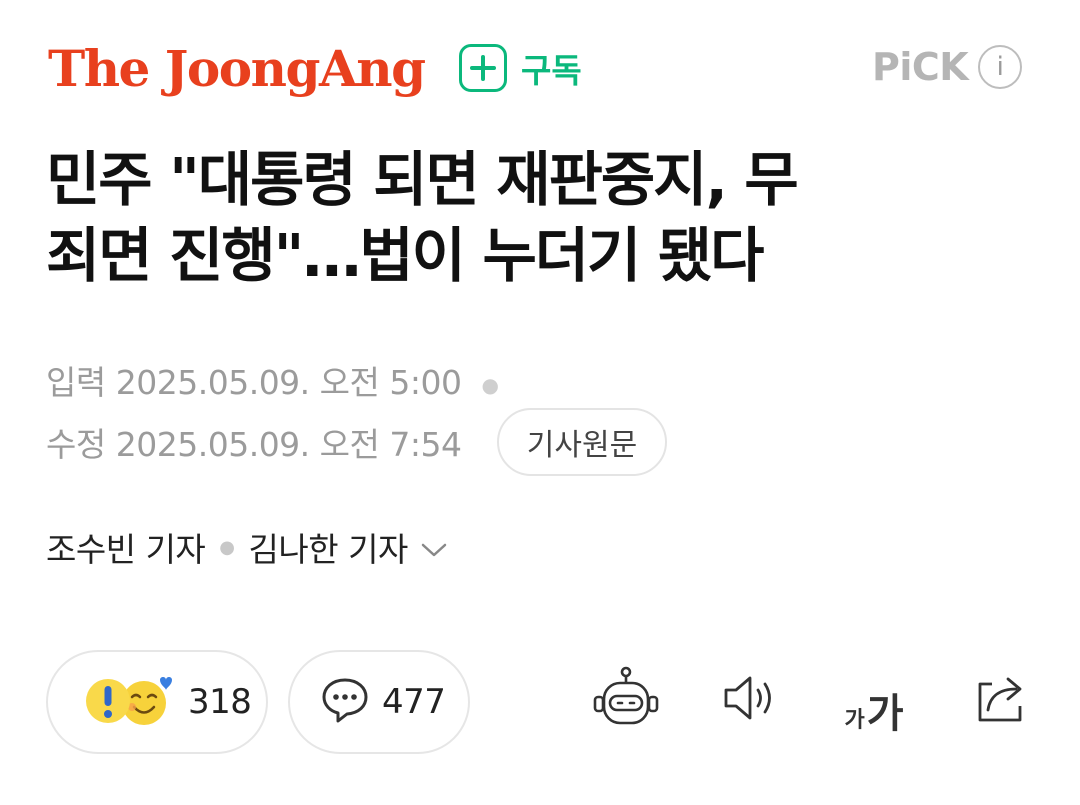  What do you see at coordinates (220, 702) in the screenshot?
I see `reaction-count: 318` at bounding box center [220, 702].